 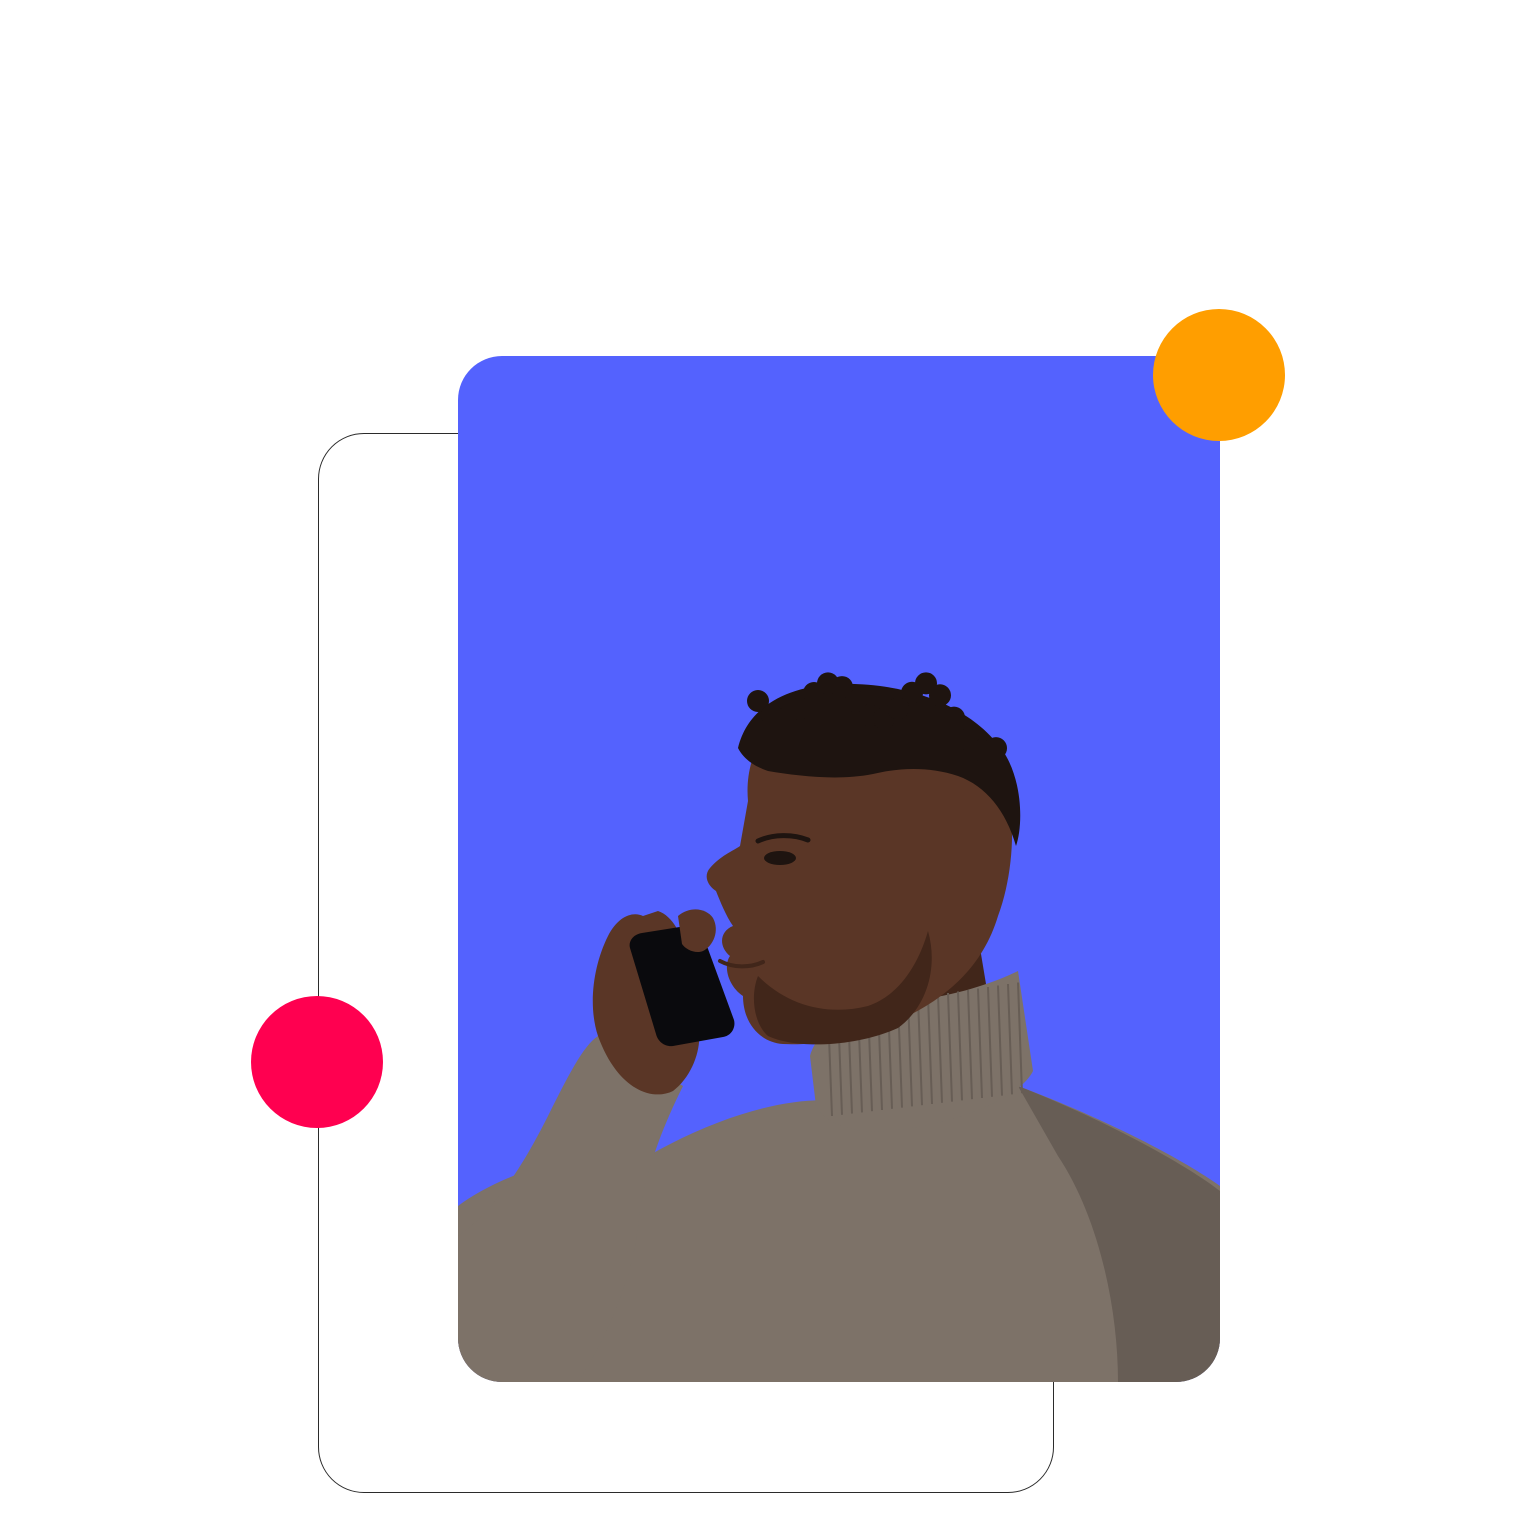 What do you see at coordinates (1219, 375) in the screenshot?
I see `orange-dot` at bounding box center [1219, 375].